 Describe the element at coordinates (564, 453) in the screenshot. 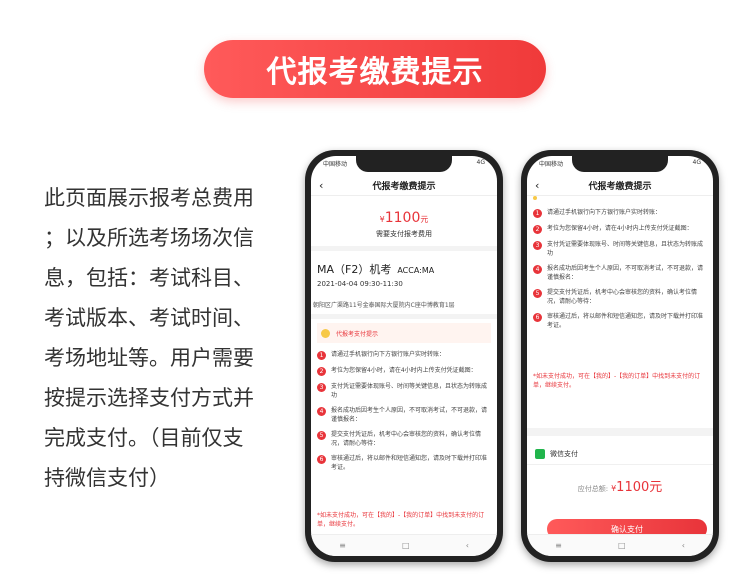

I see `payment-method-label: 微信支付` at that location.